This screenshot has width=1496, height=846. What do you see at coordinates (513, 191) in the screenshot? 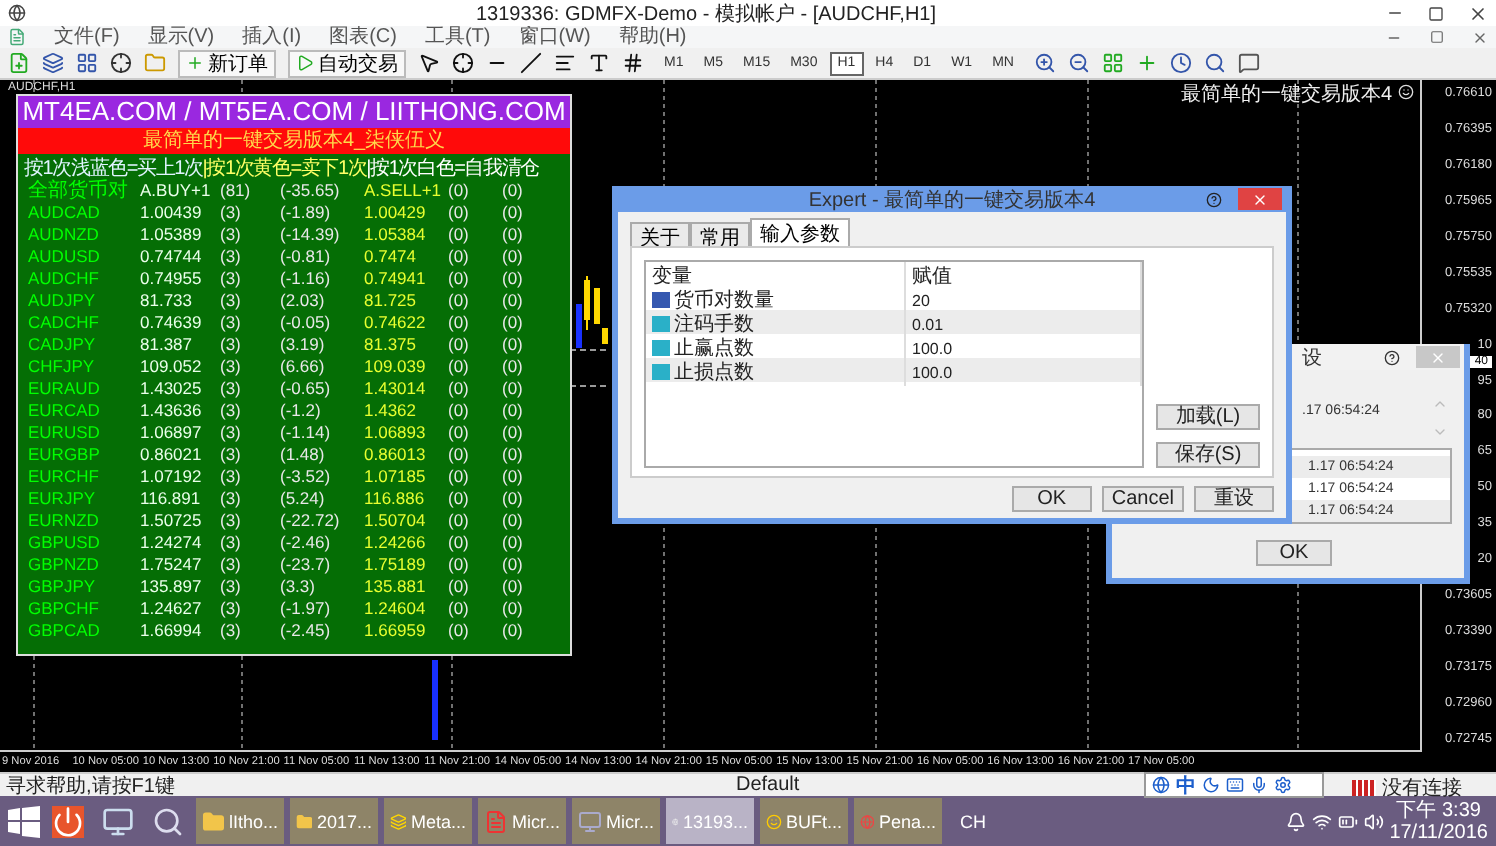
I see `header-cell-text: (0)` at bounding box center [513, 191].